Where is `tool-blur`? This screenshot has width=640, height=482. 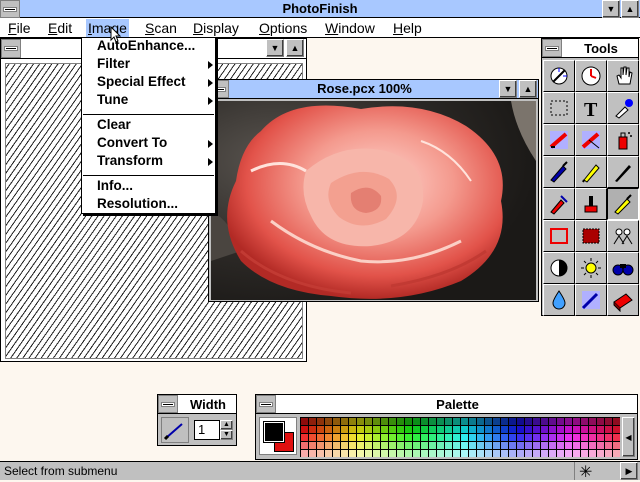
tool-blur is located at coordinates (559, 300).